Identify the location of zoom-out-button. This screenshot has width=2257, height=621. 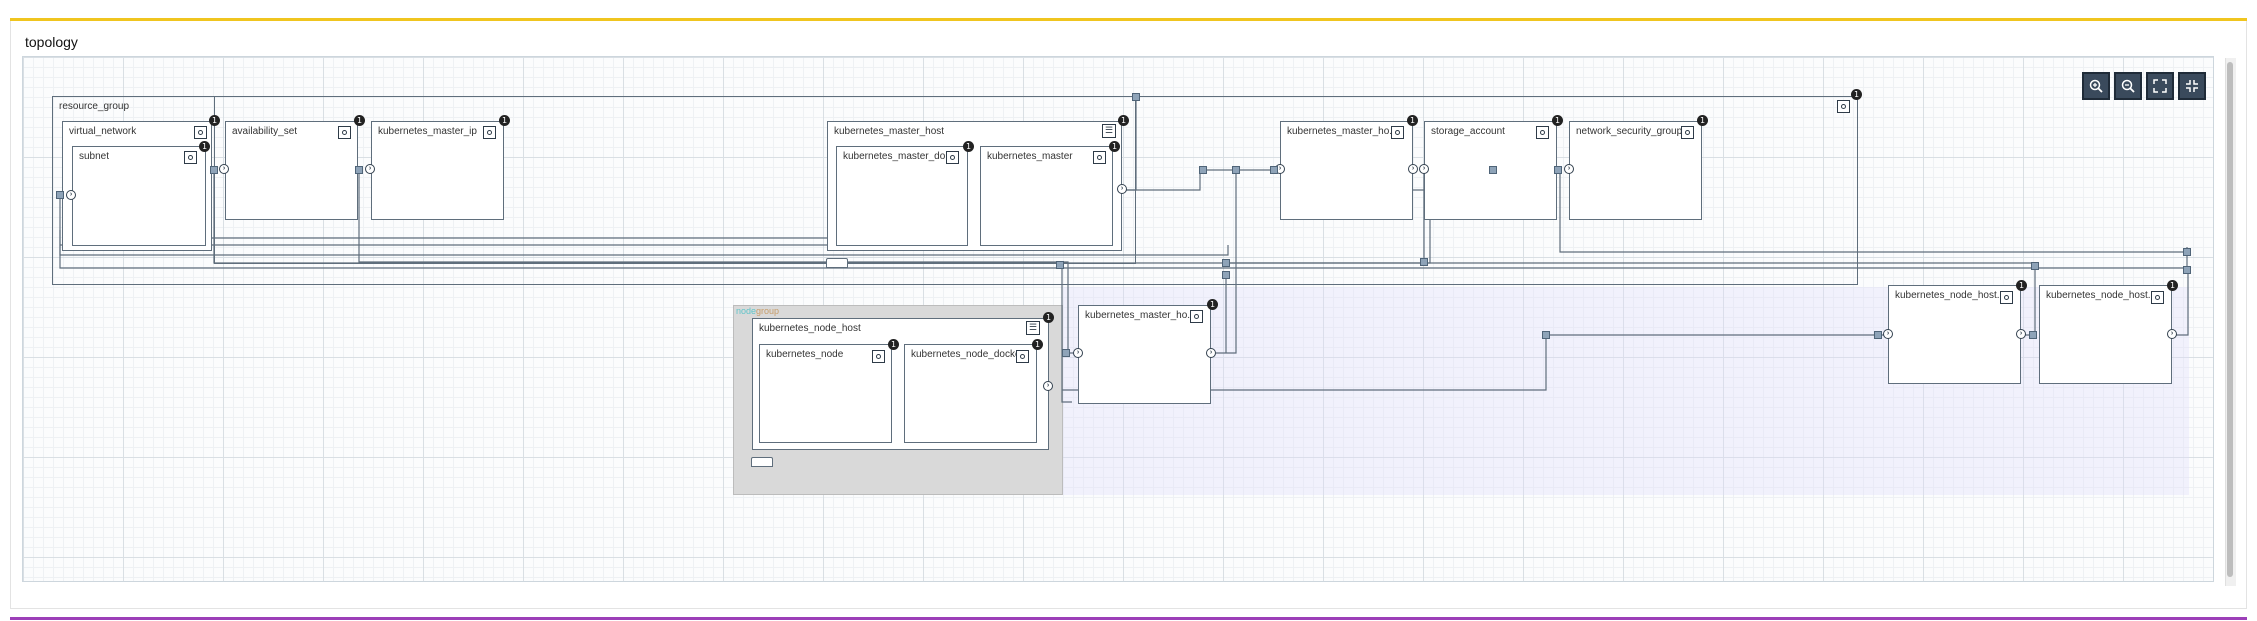
(2128, 86).